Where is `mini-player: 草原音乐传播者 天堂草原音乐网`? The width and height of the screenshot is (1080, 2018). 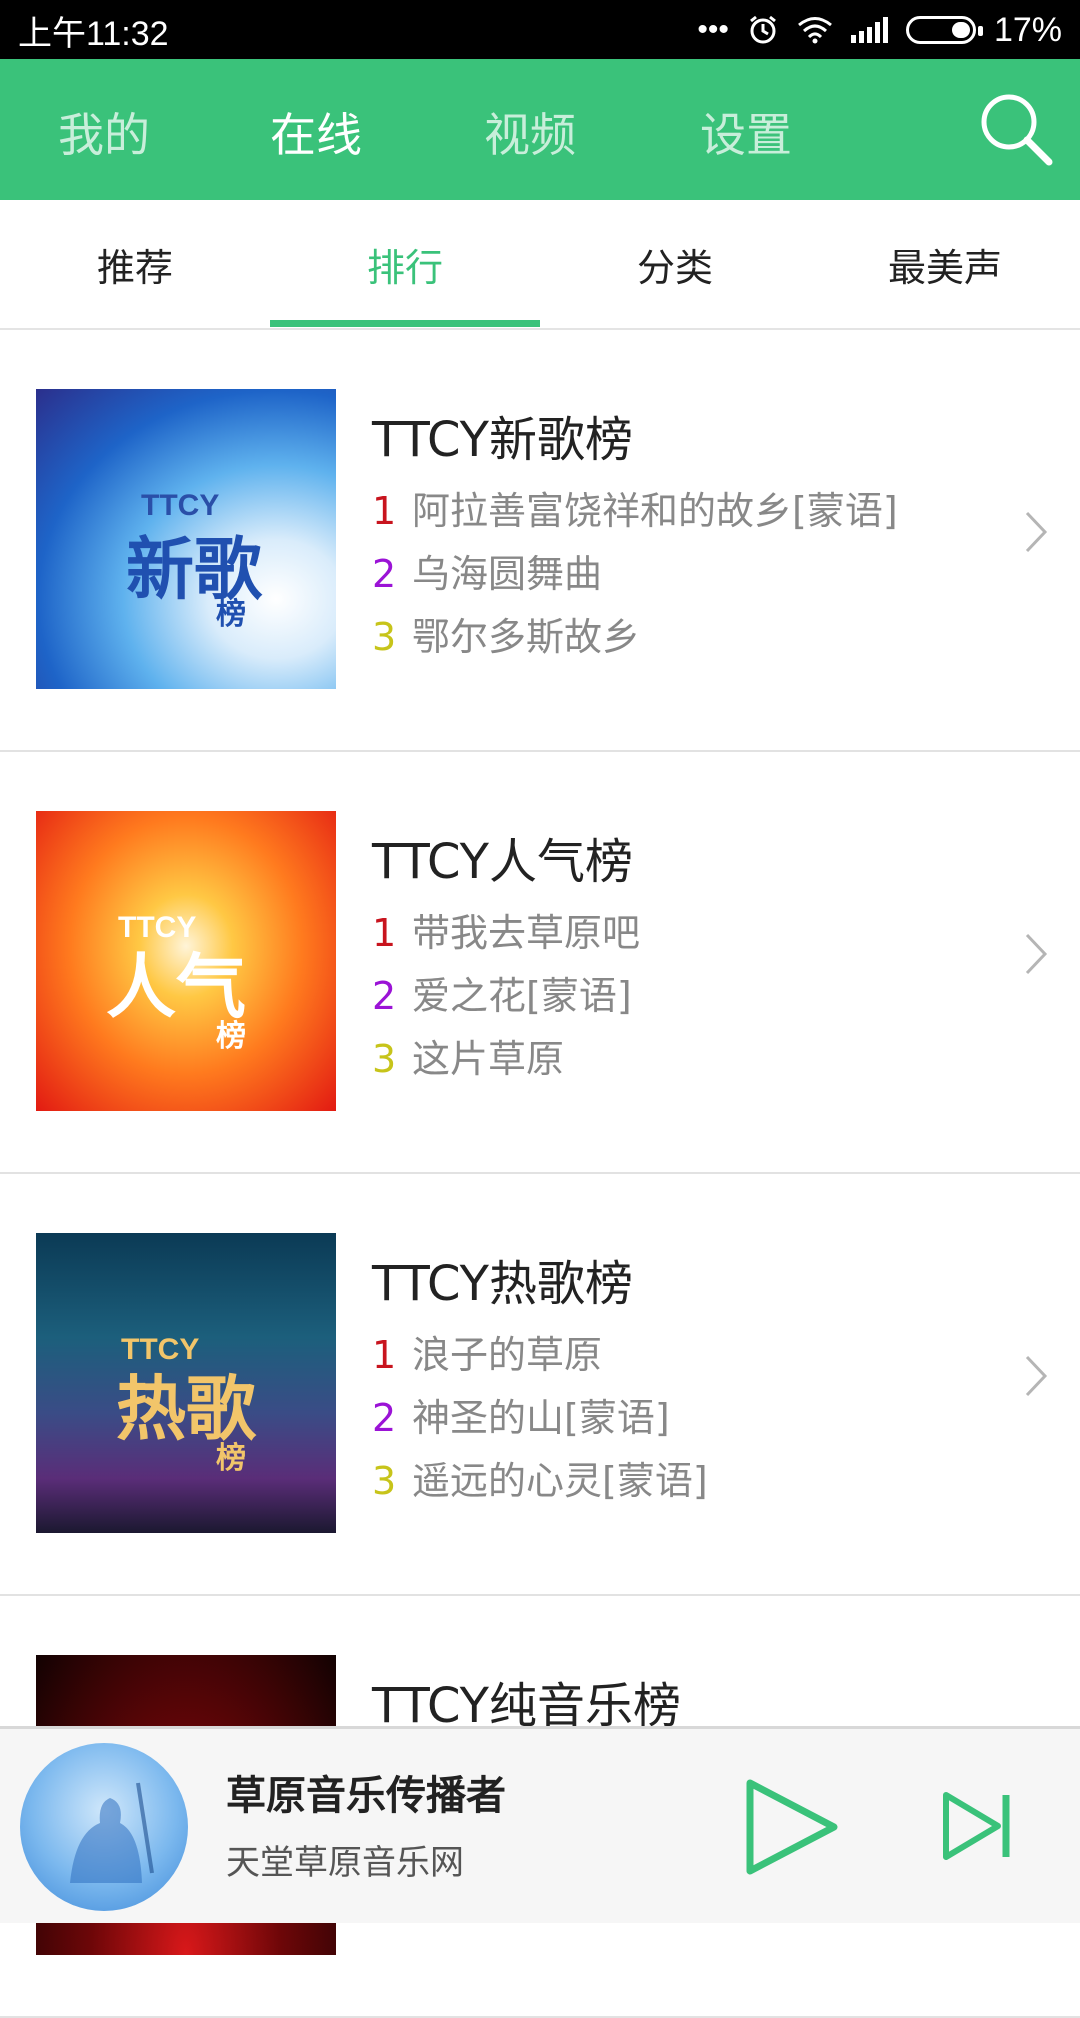 mini-player: 草原音乐传播者 天堂草原音乐网 is located at coordinates (540, 1824).